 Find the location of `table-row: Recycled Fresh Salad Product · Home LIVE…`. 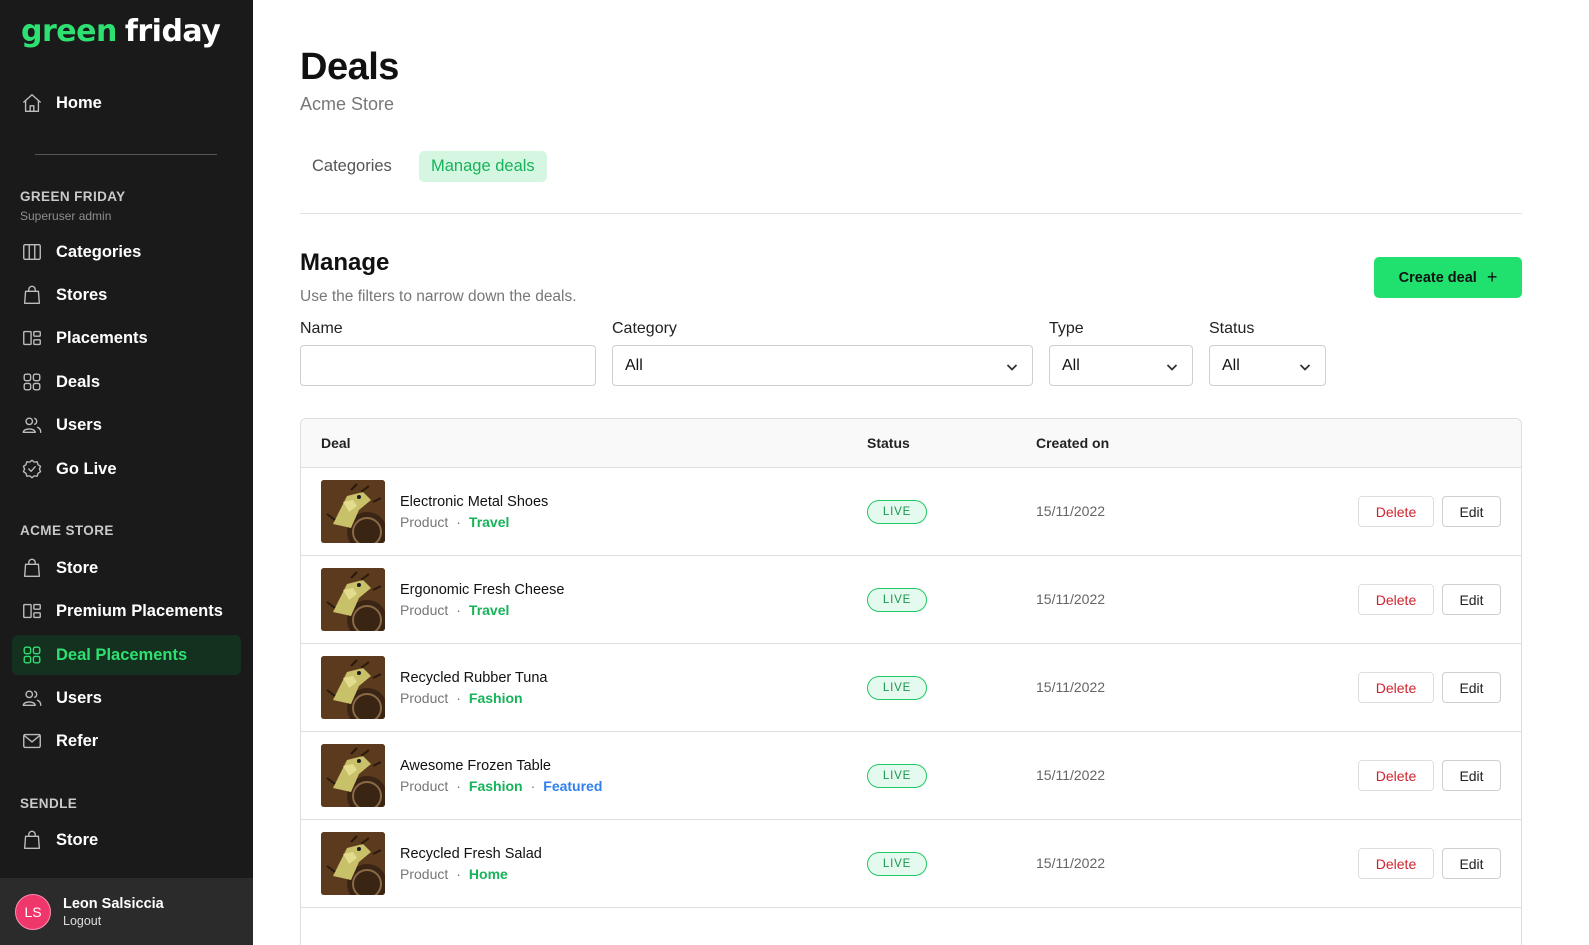

table-row: Recycled Fresh Salad Product · Home LIVE… is located at coordinates (911, 864).